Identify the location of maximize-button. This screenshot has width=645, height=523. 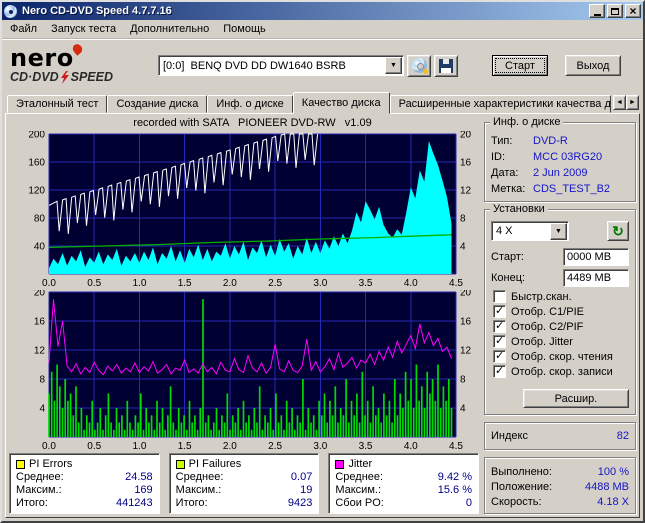
(615, 11).